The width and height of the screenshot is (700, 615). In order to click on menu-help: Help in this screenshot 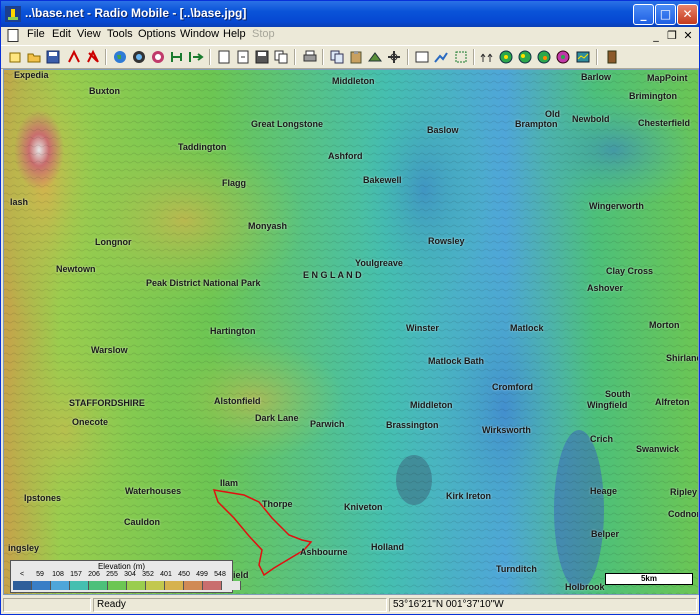, I will do `click(234, 34)`.